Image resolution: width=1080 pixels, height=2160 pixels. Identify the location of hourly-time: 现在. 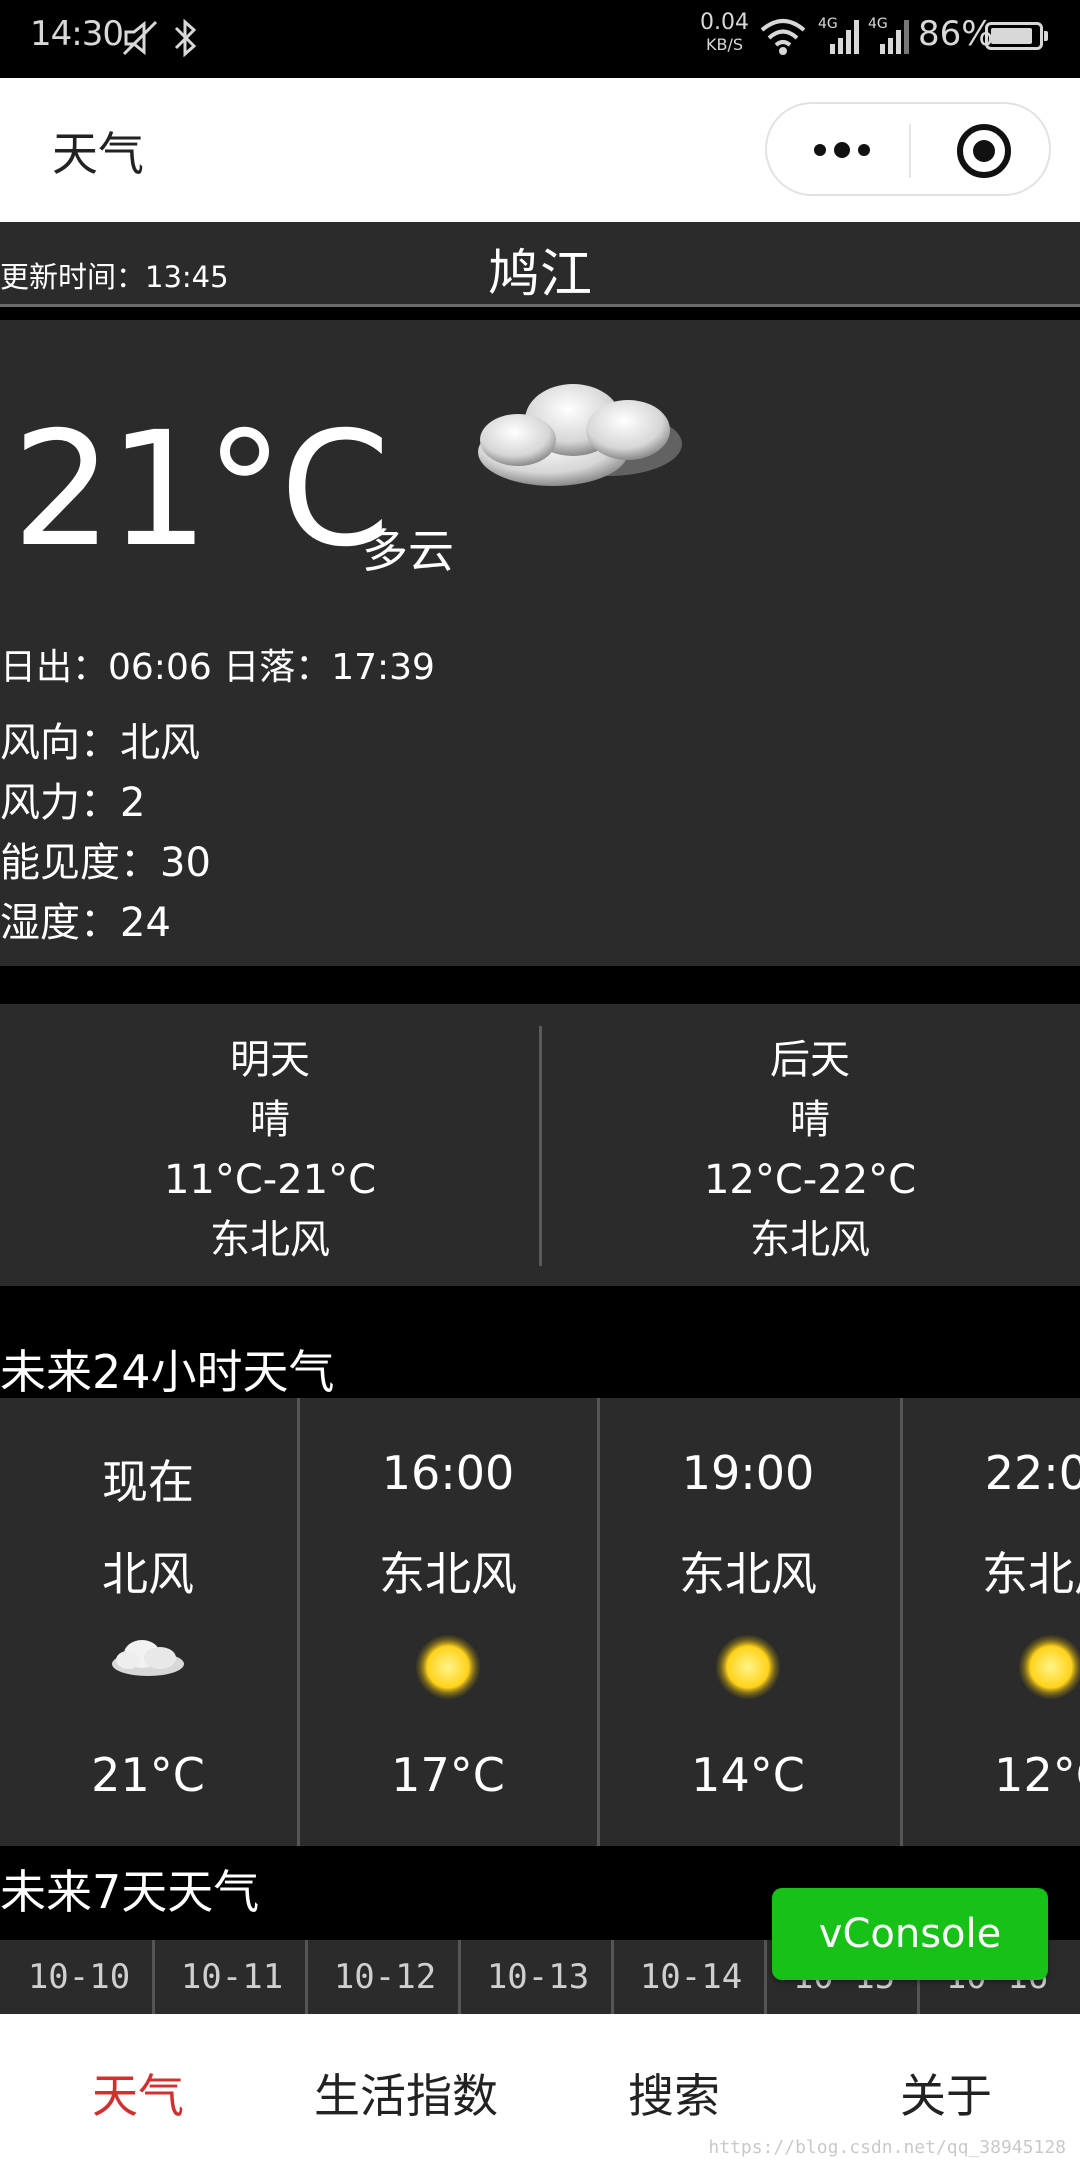
(148, 1482).